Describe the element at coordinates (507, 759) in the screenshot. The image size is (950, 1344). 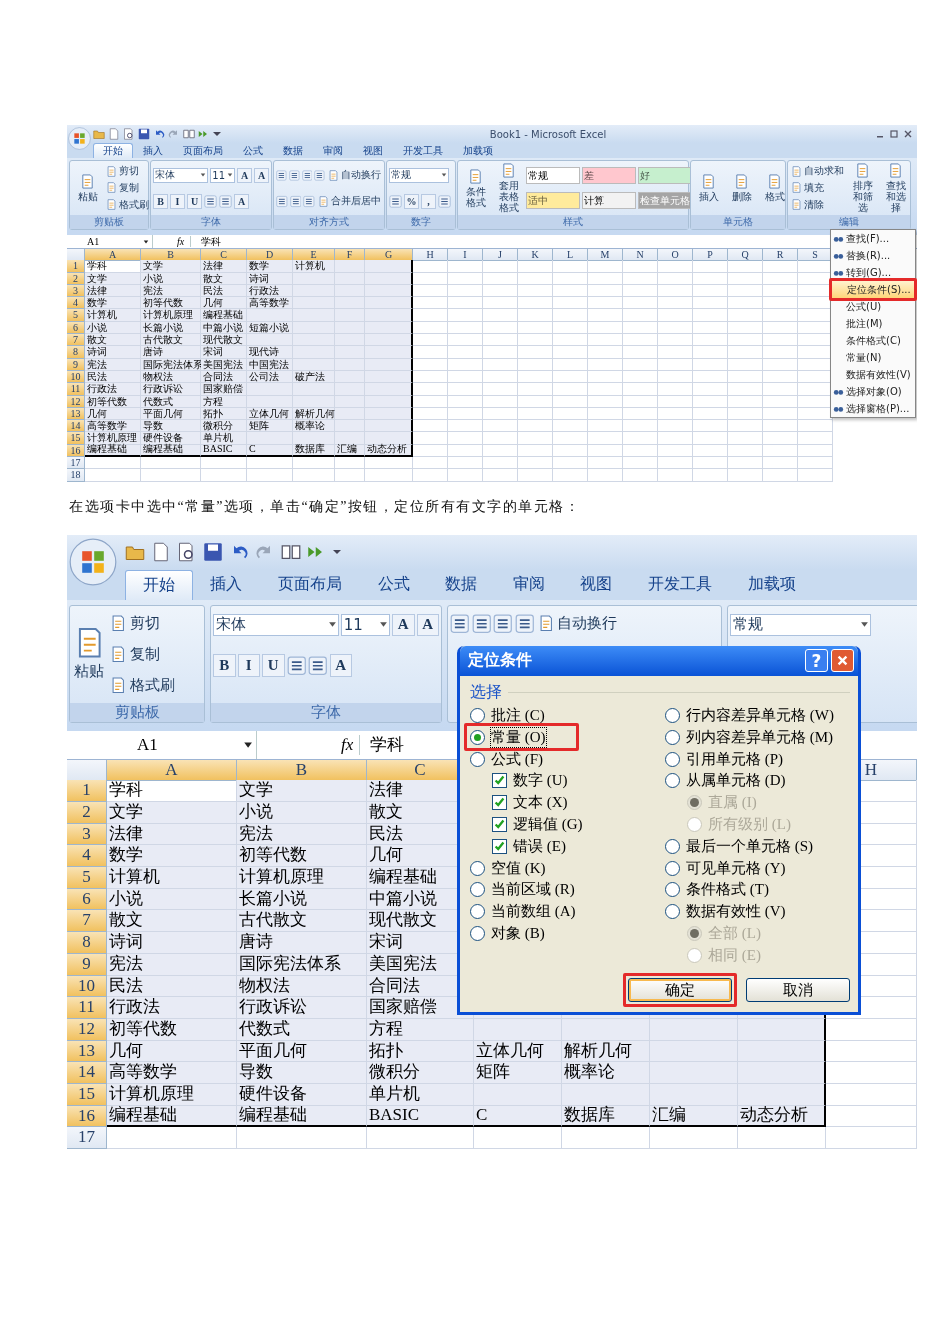
I see `radio-button: 公式 (F)` at that location.